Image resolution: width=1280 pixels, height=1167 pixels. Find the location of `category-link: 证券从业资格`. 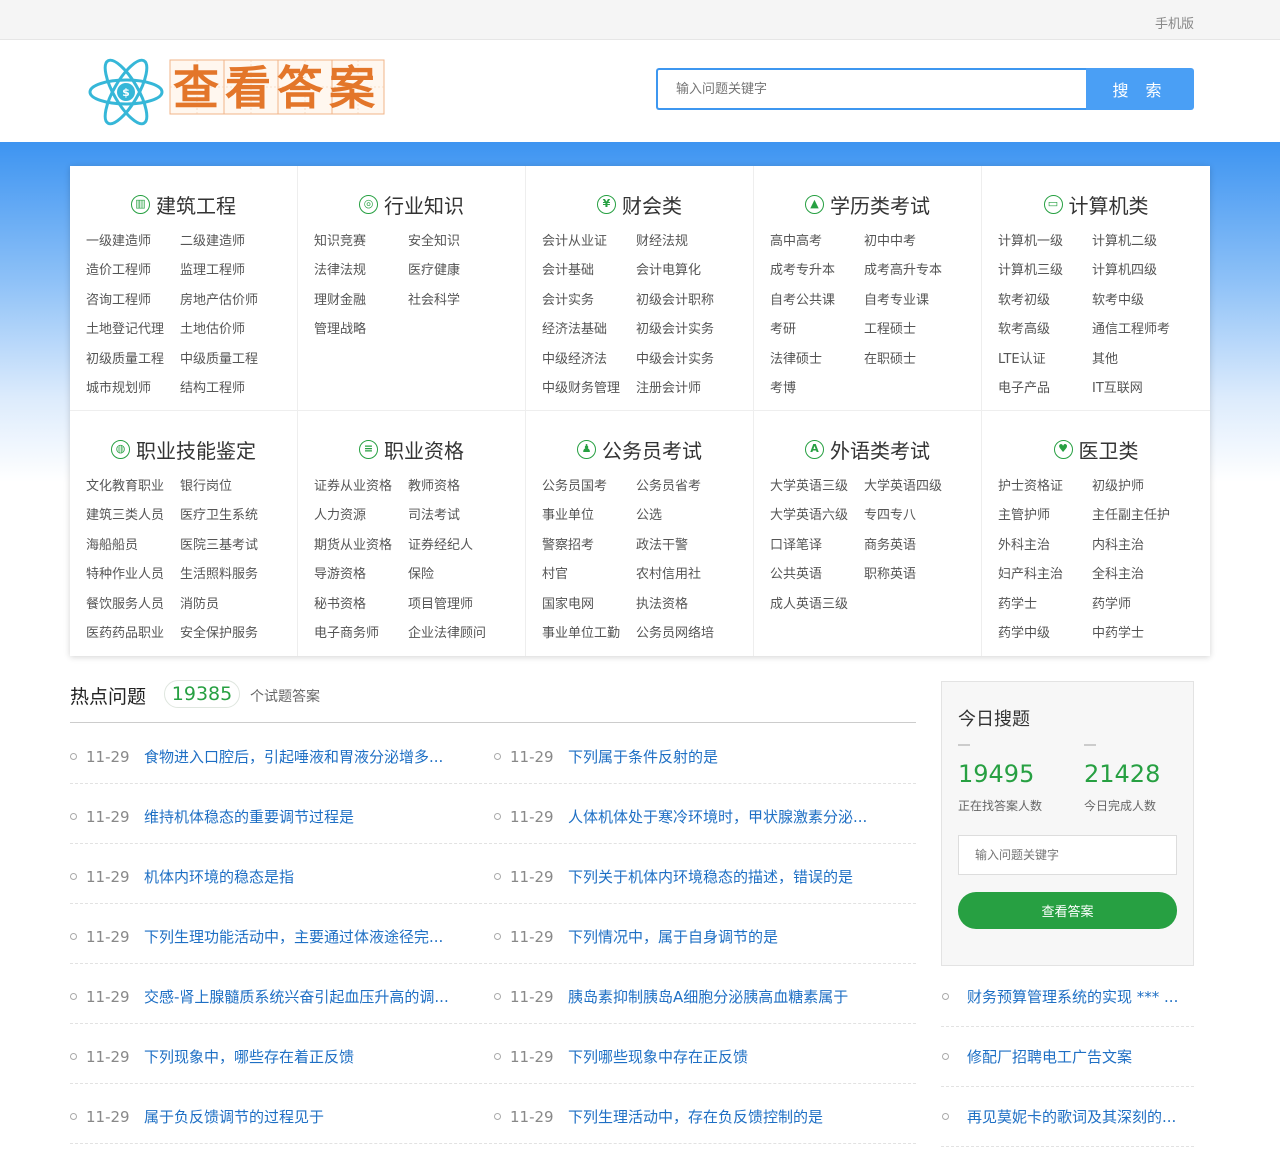

category-link: 证券从业资格 is located at coordinates (361, 487).